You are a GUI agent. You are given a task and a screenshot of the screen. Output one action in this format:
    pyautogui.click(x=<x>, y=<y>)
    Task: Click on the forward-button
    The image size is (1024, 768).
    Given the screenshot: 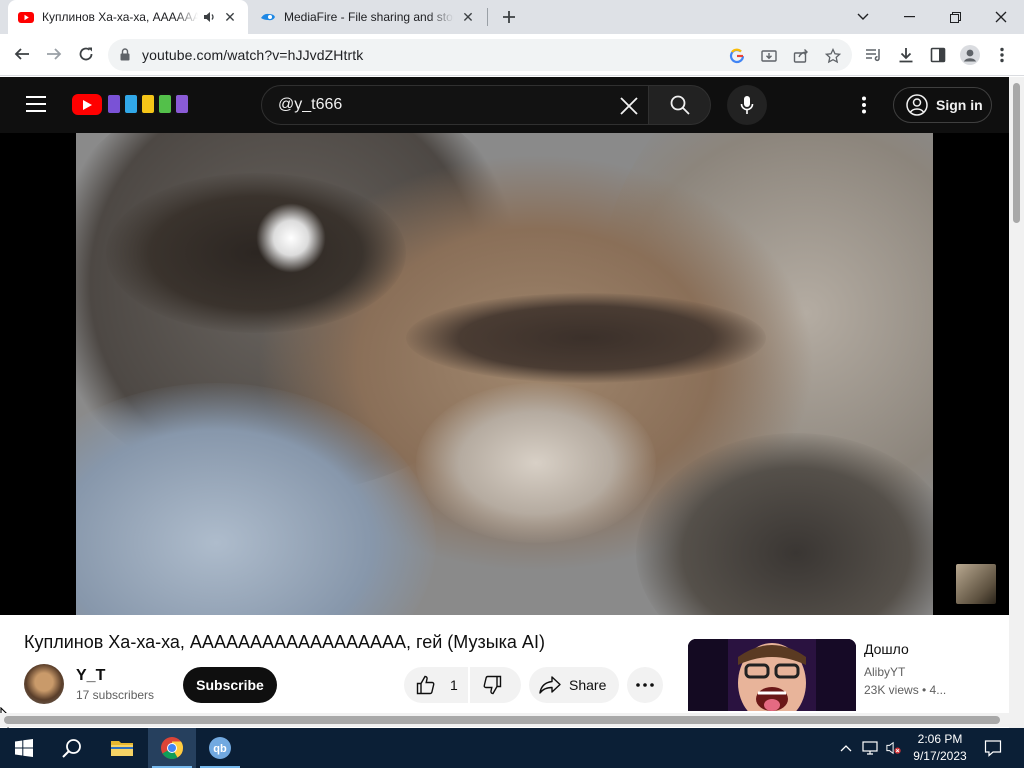 What is the action you would take?
    pyautogui.click(x=54, y=54)
    